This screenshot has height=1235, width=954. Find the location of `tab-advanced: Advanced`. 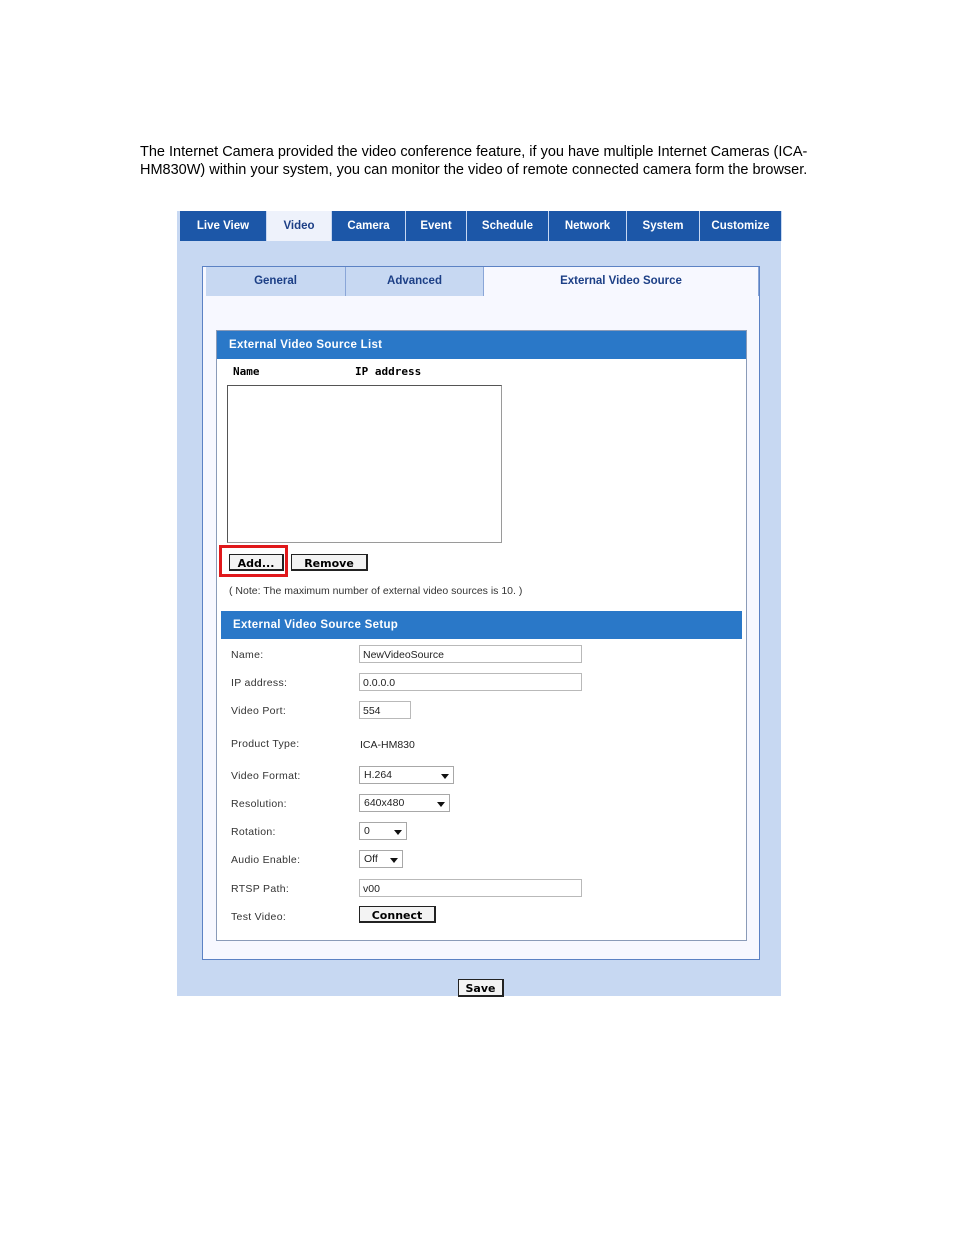

tab-advanced: Advanced is located at coordinates (415, 281).